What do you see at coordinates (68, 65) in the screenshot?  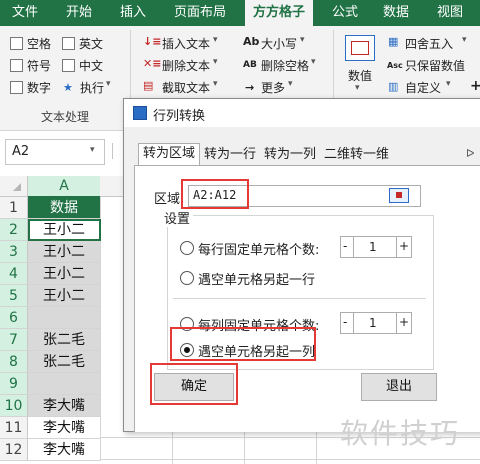 I see `checkbox-chinese` at bounding box center [68, 65].